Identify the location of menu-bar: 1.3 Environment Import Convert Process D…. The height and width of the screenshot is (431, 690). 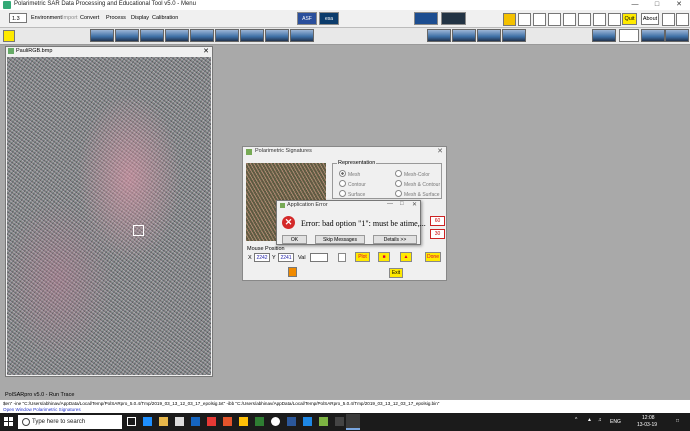
(345, 22).